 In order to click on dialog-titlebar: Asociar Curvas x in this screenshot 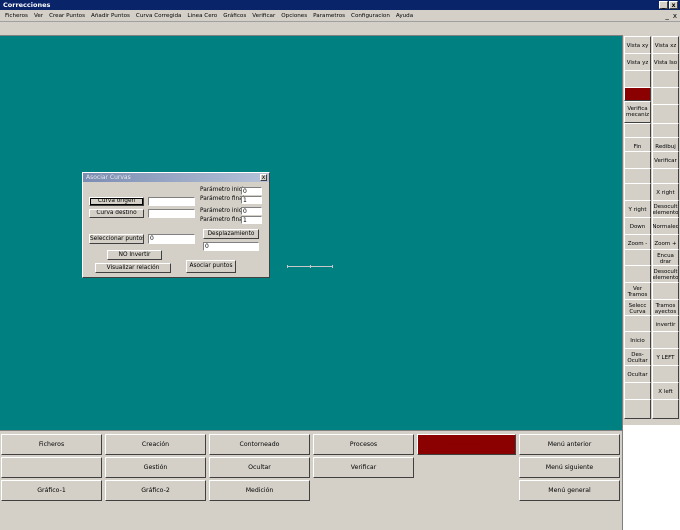, I will do `click(176, 177)`.